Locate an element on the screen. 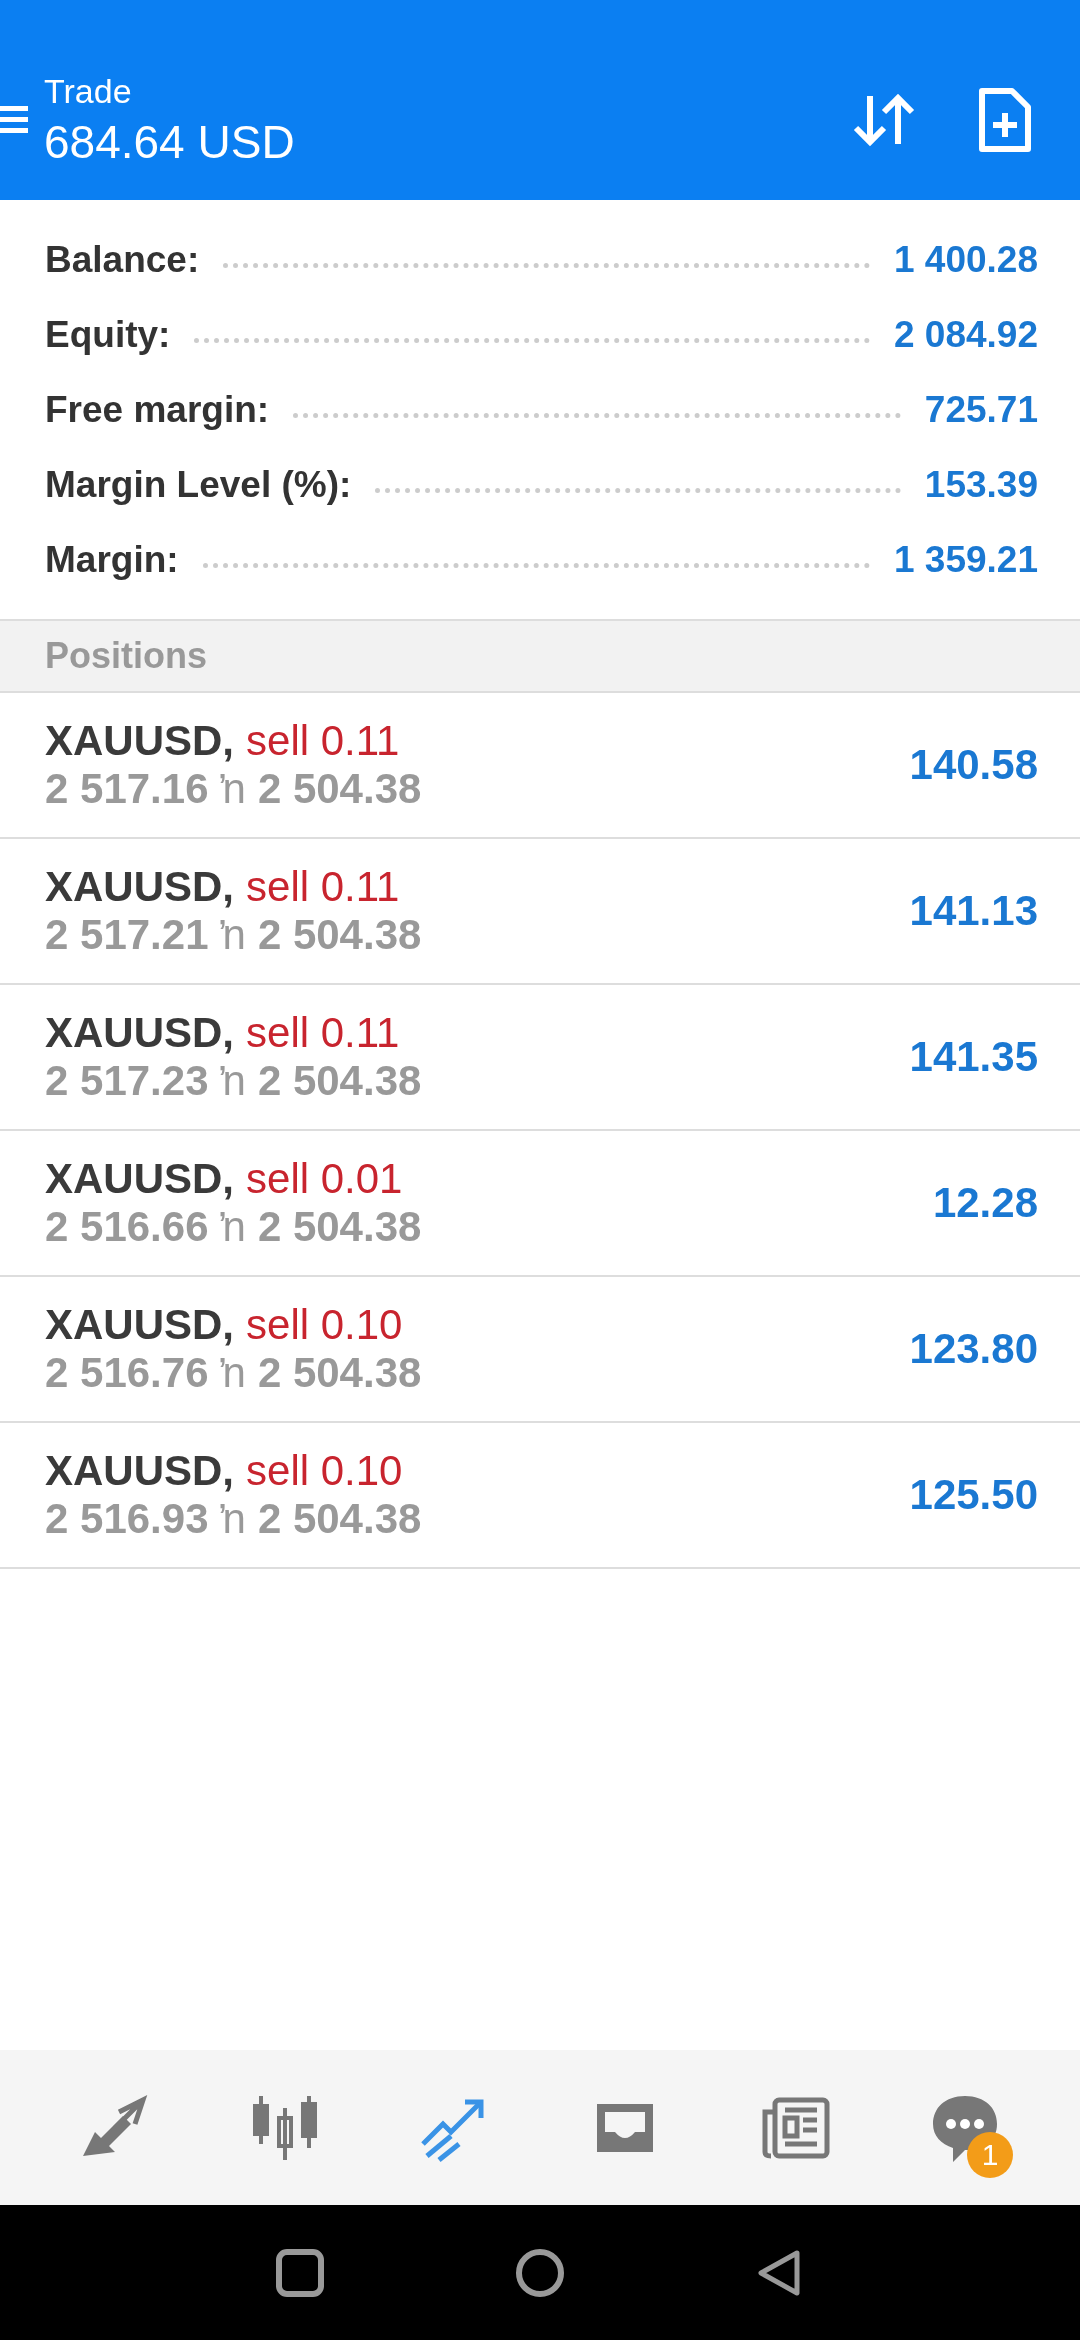  section-title: Positions is located at coordinates (126, 656).